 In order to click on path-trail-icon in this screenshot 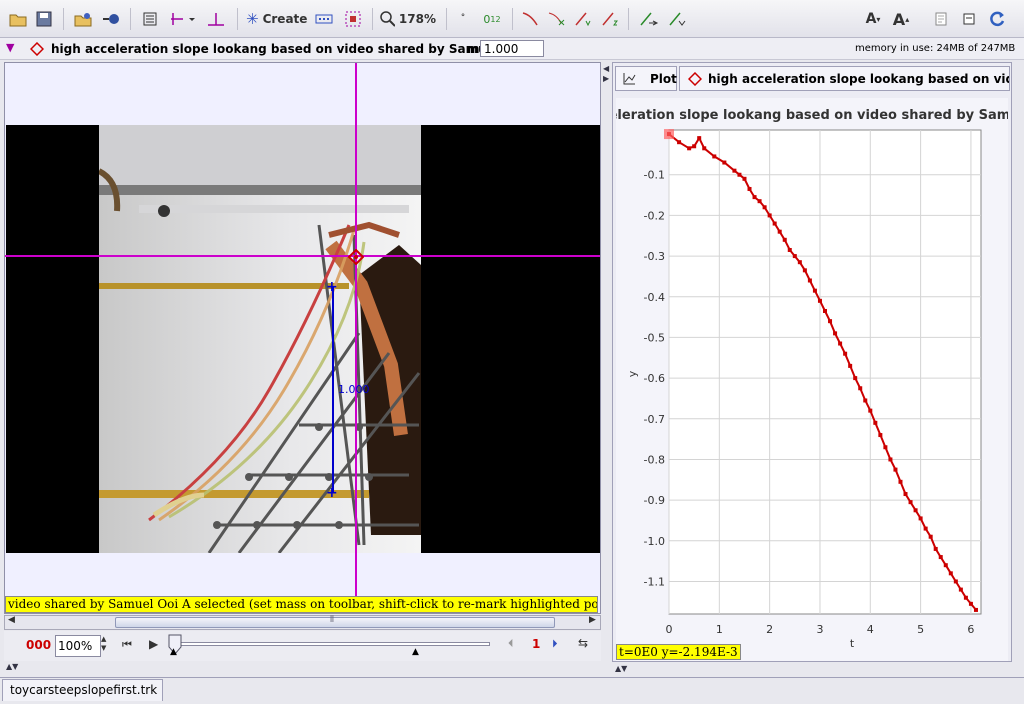, I will do `click(530, 19)`.